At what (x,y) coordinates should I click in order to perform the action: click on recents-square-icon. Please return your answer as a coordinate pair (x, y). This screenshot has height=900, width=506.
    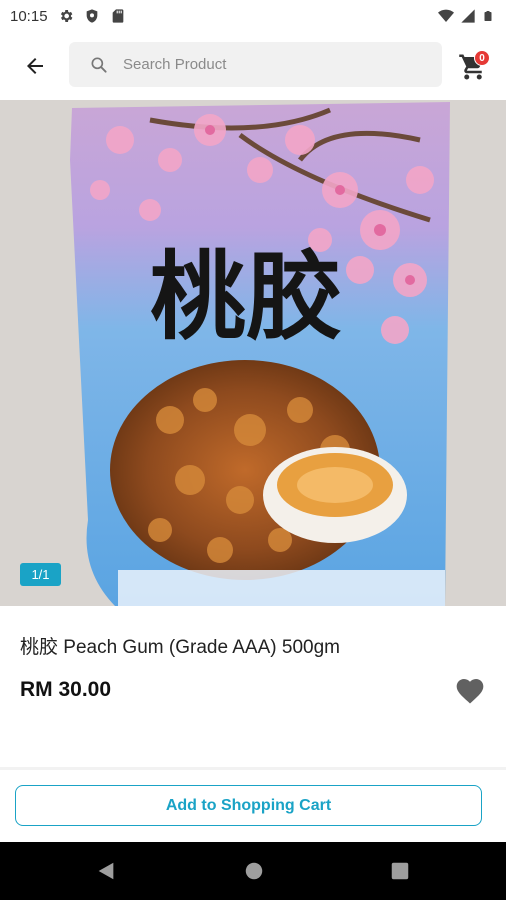
    Looking at the image, I should click on (400, 871).